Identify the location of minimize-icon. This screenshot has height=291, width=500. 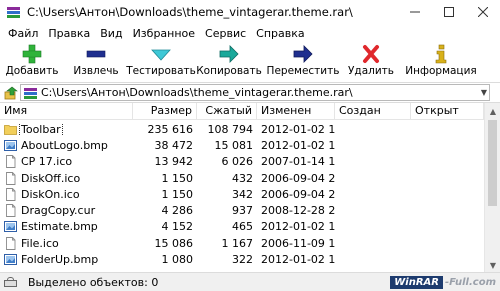
(415, 12).